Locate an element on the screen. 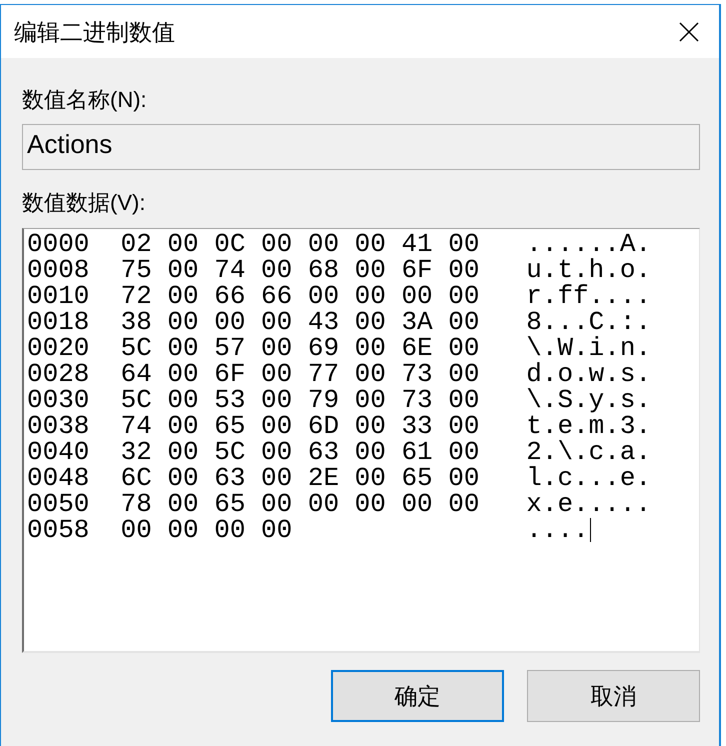 Image resolution: width=726 pixels, height=746 pixels. ascii-text: 2.\.c.a. is located at coordinates (589, 452).